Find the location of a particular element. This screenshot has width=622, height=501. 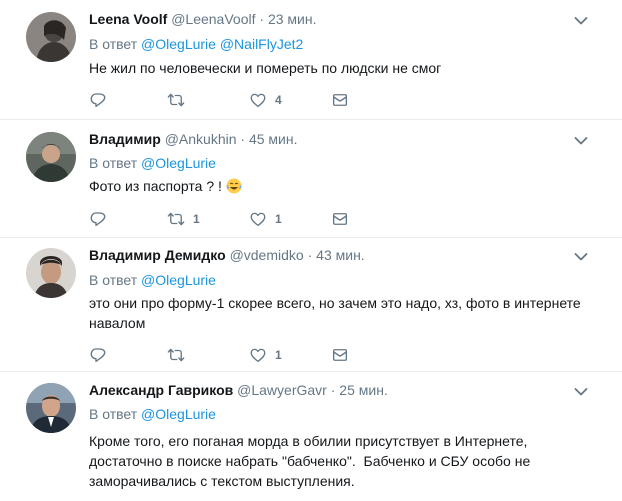

timestamp: 23 мин. is located at coordinates (292, 19).